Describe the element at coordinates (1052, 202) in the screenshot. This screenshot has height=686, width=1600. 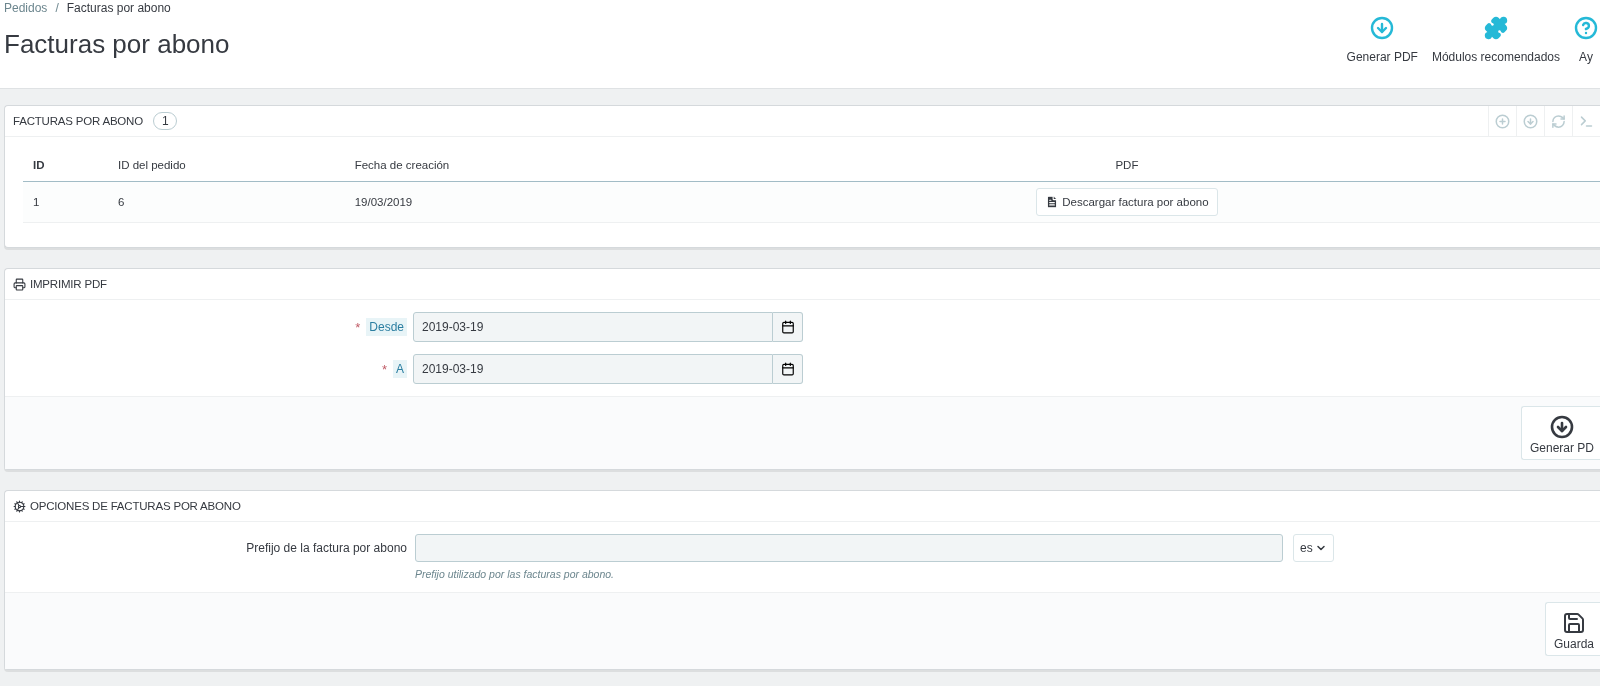
I see `document-icon` at that location.